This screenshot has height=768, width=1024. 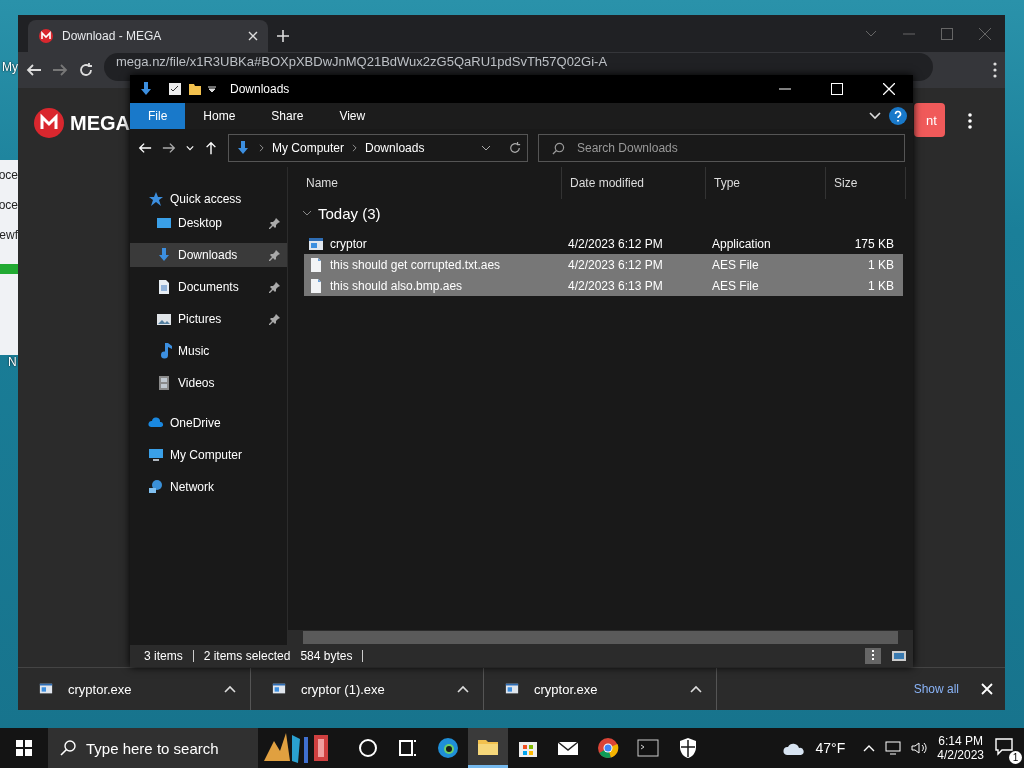 What do you see at coordinates (936, 689) in the screenshot?
I see `show-all-link: Show all` at bounding box center [936, 689].